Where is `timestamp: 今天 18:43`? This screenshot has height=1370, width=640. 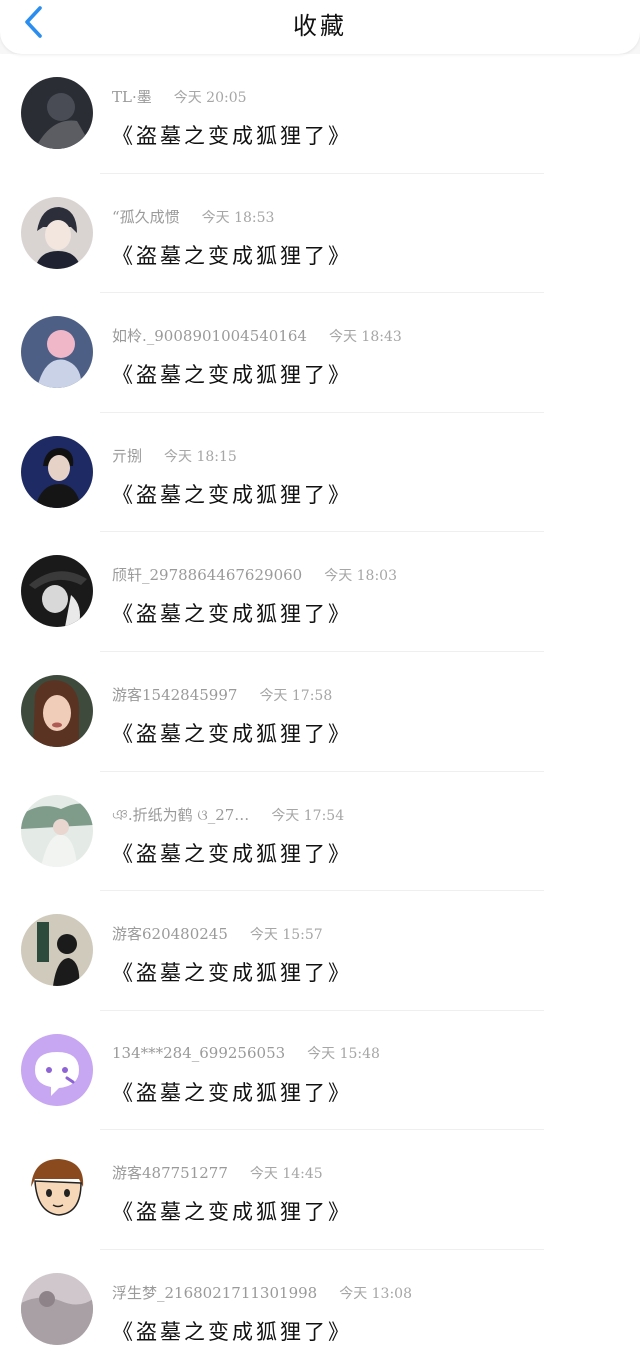 timestamp: 今天 18:43 is located at coordinates (365, 337).